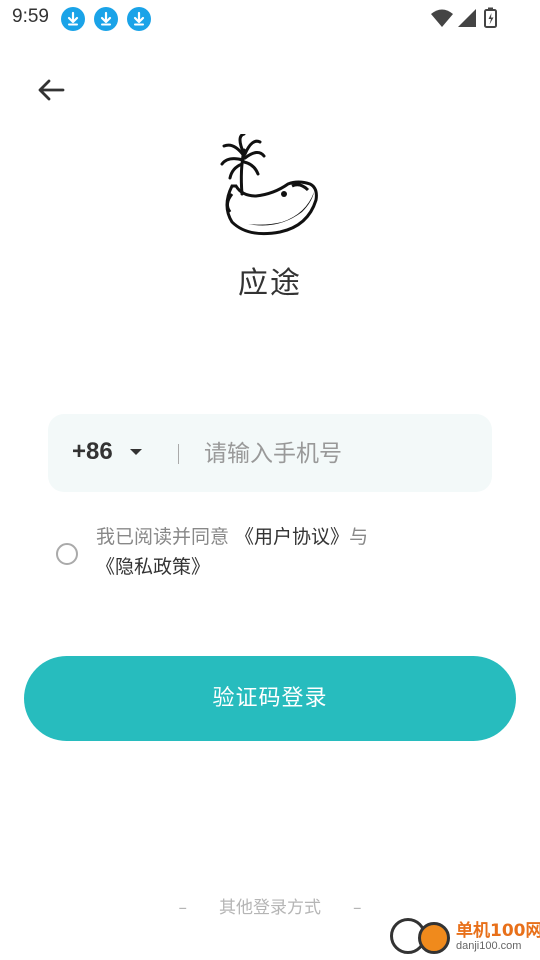 This screenshot has height=960, width=540. What do you see at coordinates (434, 938) in the screenshot?
I see `watermark-logo-icon` at bounding box center [434, 938].